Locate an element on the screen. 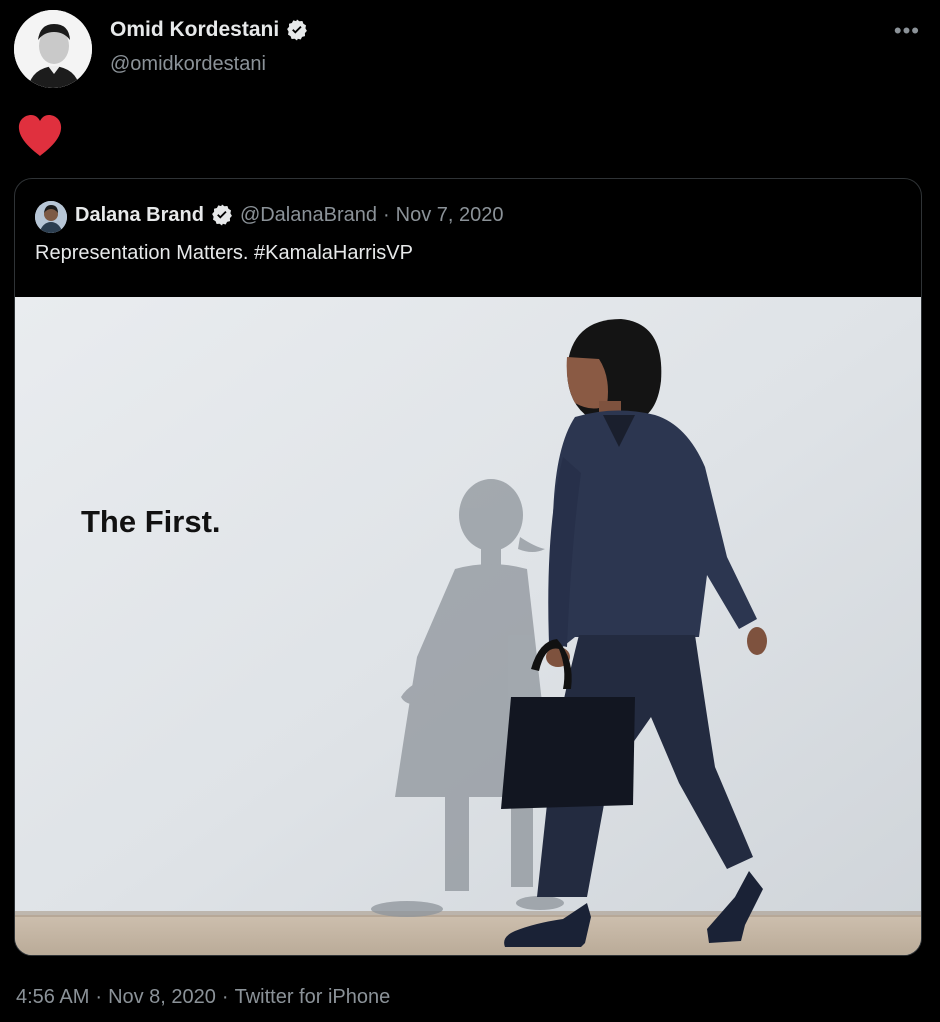 The image size is (940, 1022). quoted-author-name: Dalana Brand is located at coordinates (139, 215).